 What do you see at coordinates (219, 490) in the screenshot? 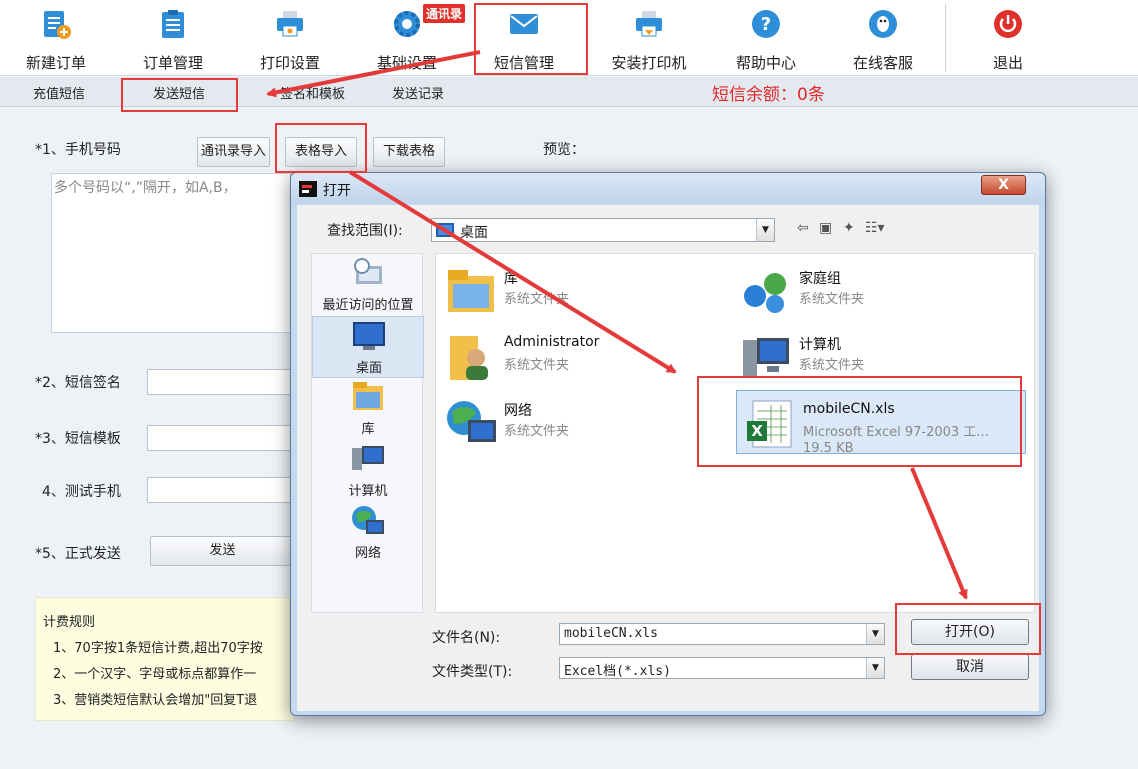
I see `test-phone-input` at bounding box center [219, 490].